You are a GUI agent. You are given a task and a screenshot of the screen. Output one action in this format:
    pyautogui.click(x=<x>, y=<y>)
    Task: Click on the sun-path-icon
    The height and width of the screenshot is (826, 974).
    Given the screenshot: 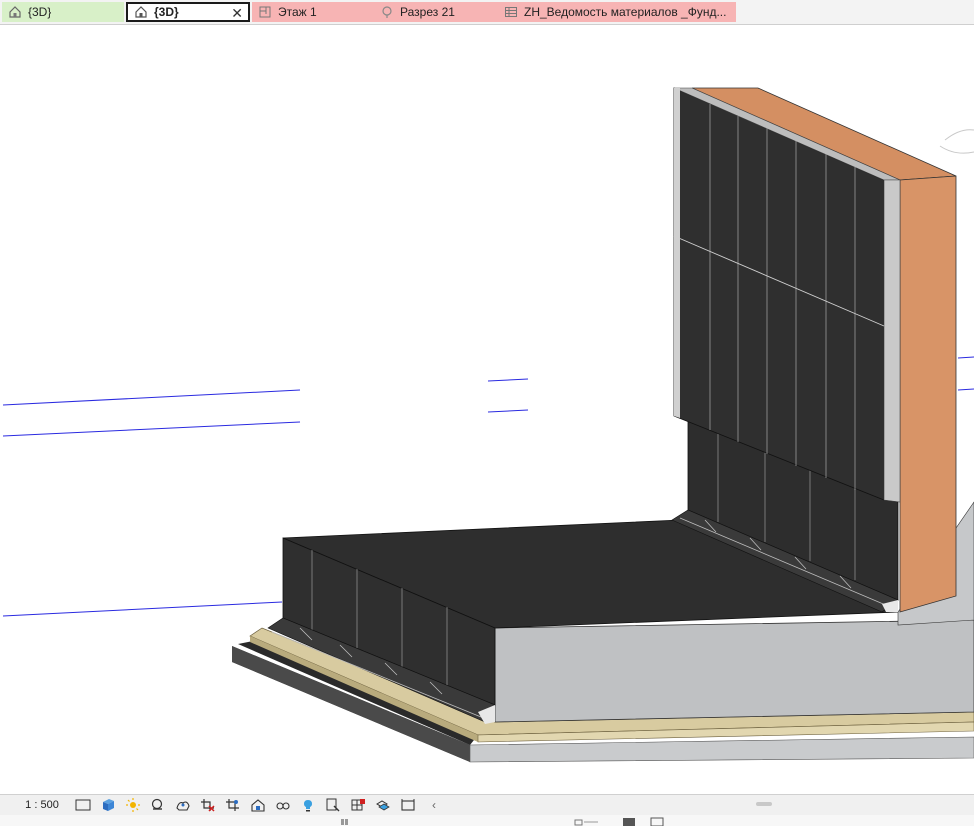 What is the action you would take?
    pyautogui.click(x=133, y=805)
    